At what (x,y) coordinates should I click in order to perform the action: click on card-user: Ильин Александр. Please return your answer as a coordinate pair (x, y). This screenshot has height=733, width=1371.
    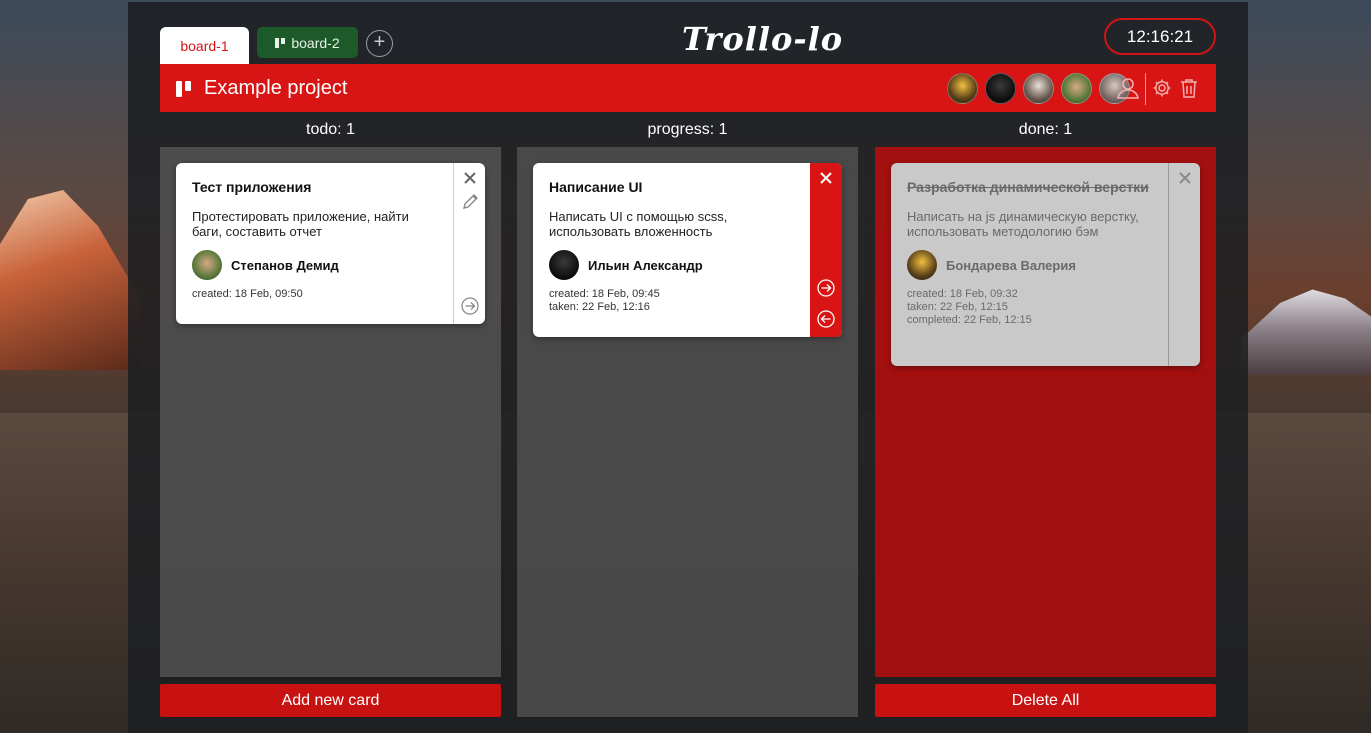
    Looking at the image, I should click on (671, 265).